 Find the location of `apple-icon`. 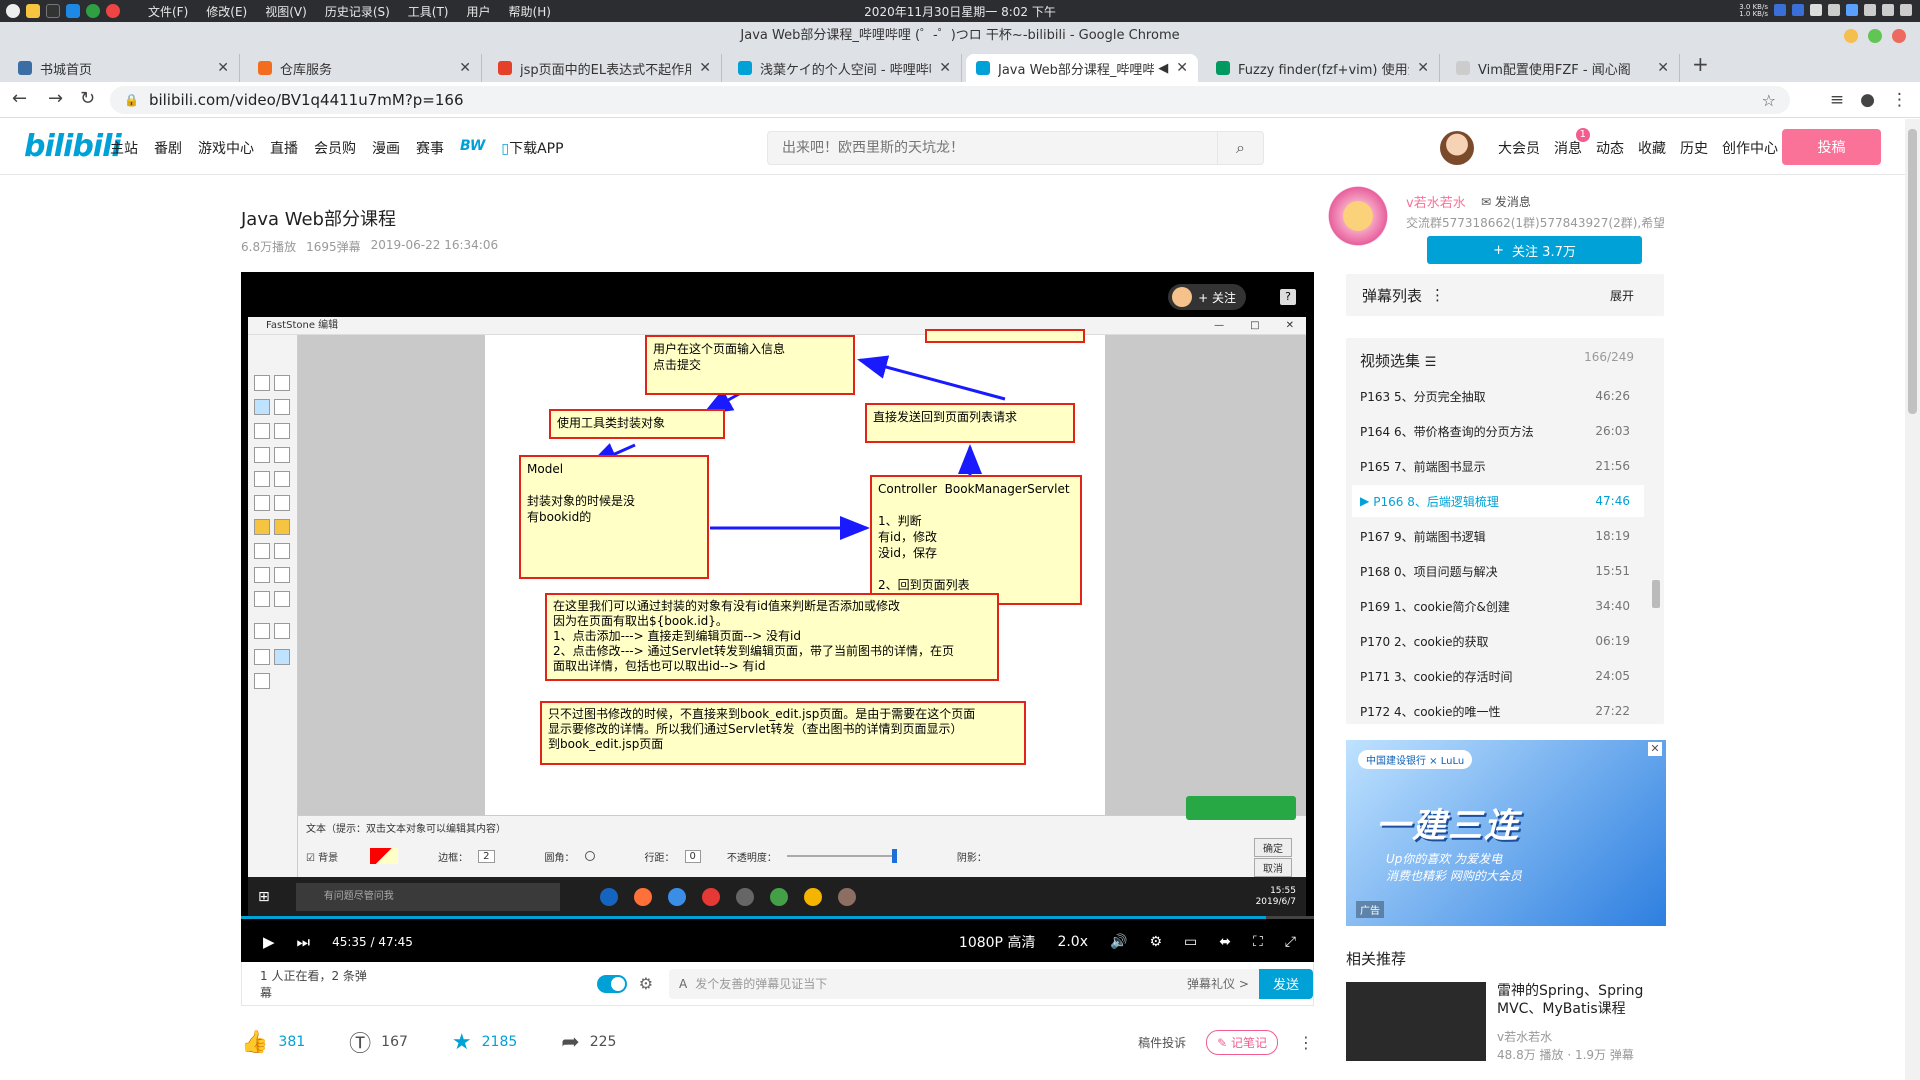

apple-icon is located at coordinates (13, 11).